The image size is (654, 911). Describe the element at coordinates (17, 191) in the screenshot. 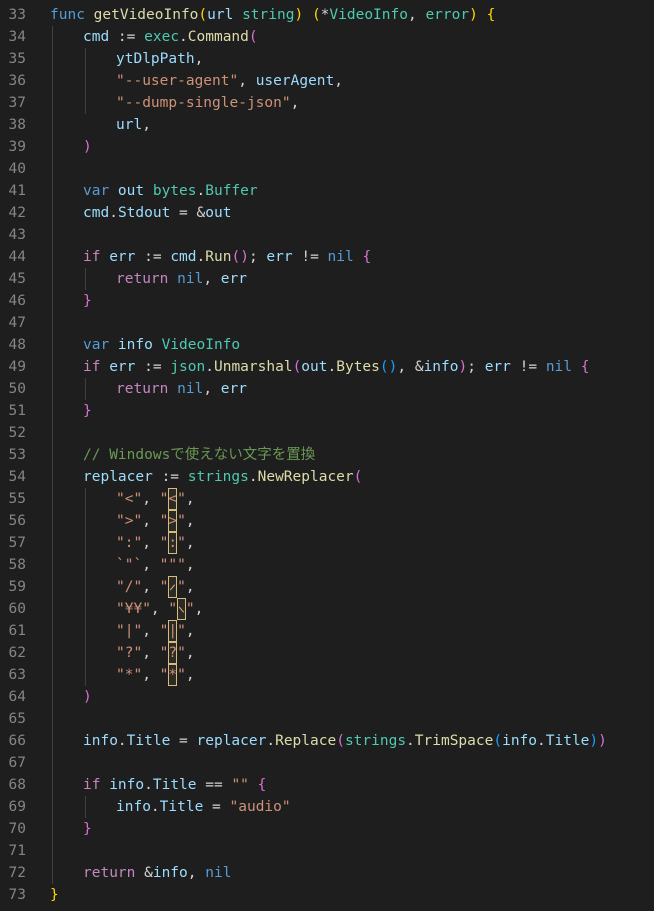

I see `line-number: 41` at that location.